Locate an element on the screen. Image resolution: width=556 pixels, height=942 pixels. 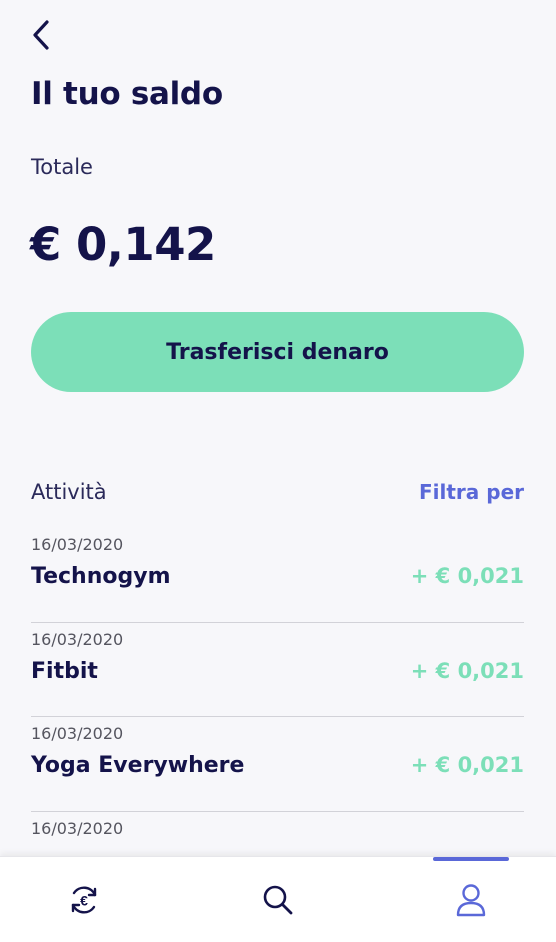
list-item: 16/03/2020 Yoga Everywhere + € 0,021 is located at coordinates (277, 764).